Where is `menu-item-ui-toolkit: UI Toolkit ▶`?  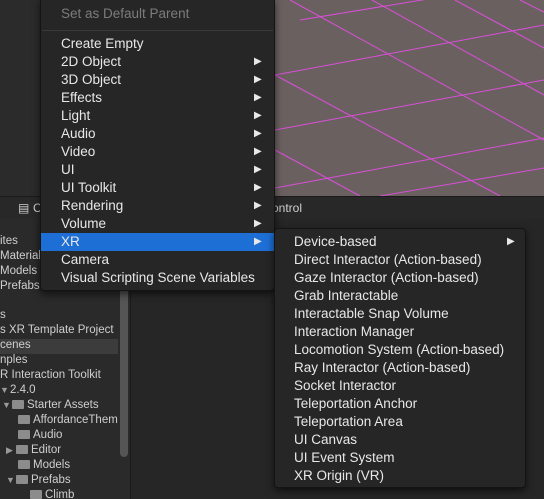
menu-item-ui-toolkit: UI Toolkit ▶ is located at coordinates (157, 188).